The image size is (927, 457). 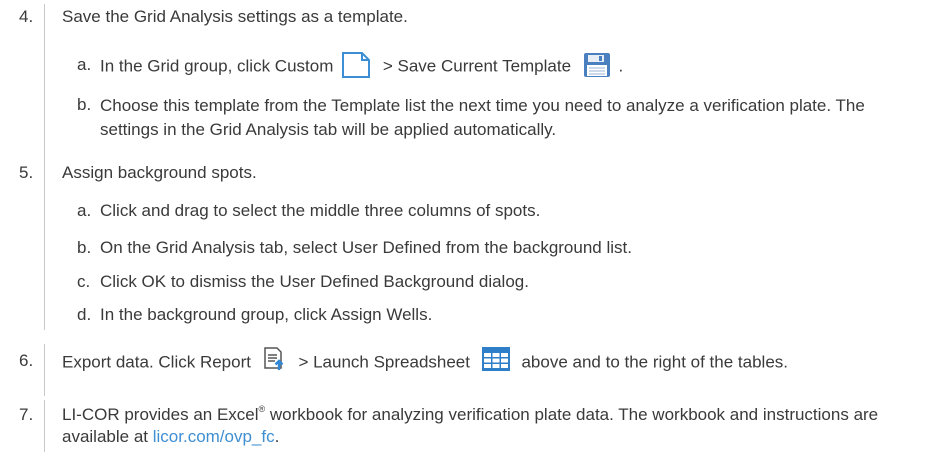 I want to click on substep-text-part: In the Grid group, click Custom, so click(x=217, y=66).